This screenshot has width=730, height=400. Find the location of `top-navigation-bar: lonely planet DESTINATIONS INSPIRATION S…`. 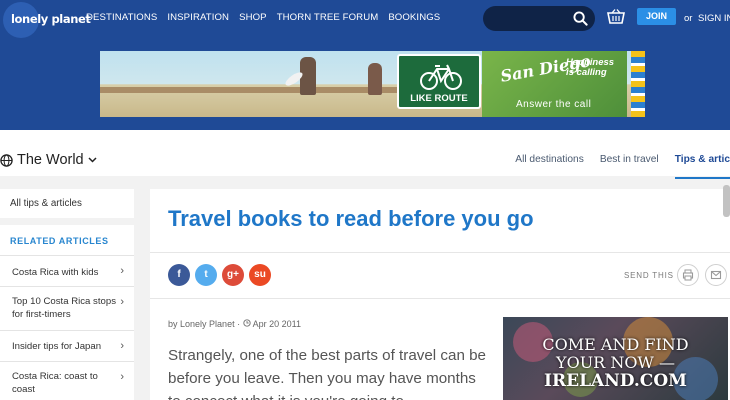

top-navigation-bar: lonely planet DESTINATIONS INSPIRATION S… is located at coordinates (365, 19).